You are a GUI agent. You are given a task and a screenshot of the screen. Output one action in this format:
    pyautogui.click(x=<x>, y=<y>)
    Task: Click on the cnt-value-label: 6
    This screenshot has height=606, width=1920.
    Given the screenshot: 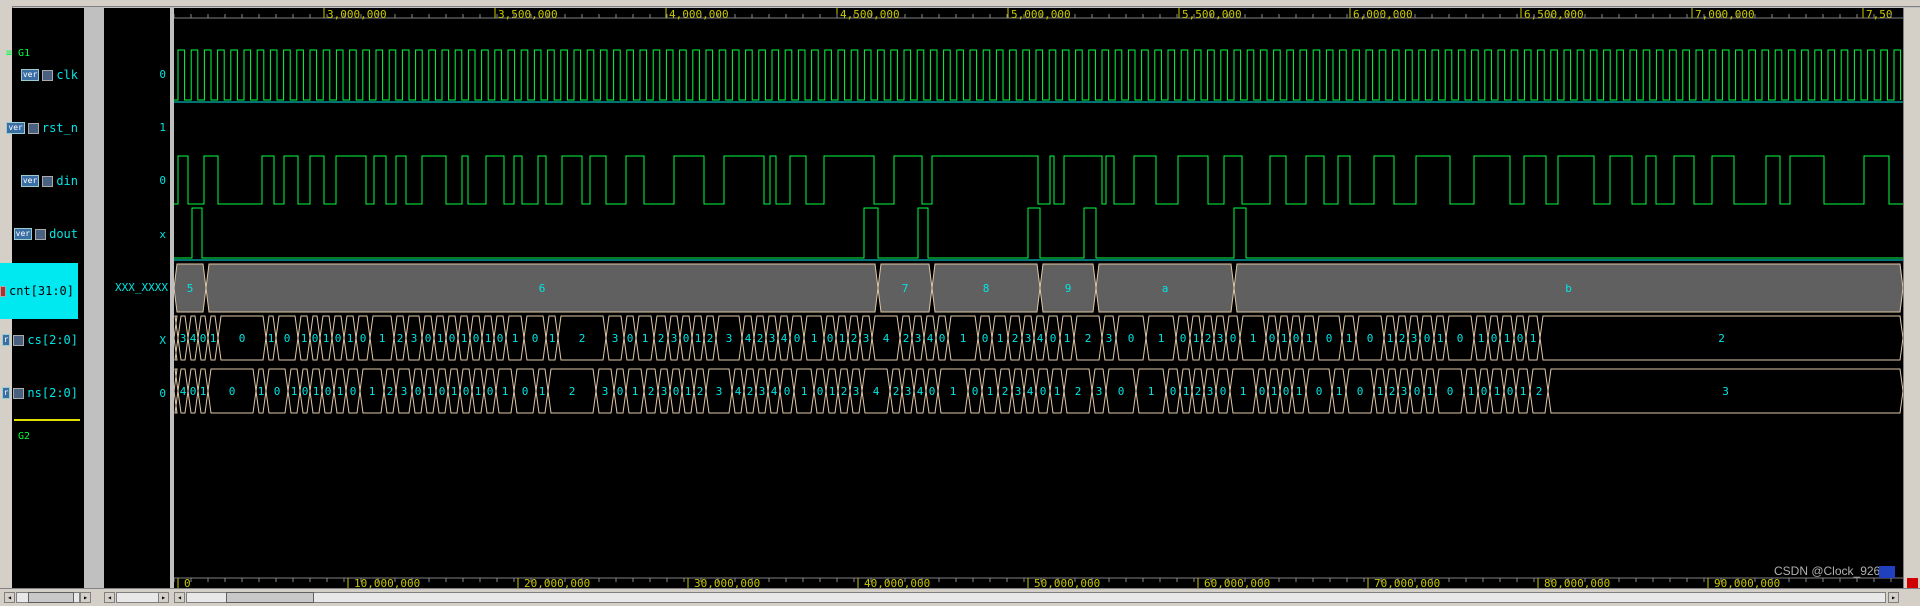 What is the action you would take?
    pyautogui.click(x=542, y=288)
    